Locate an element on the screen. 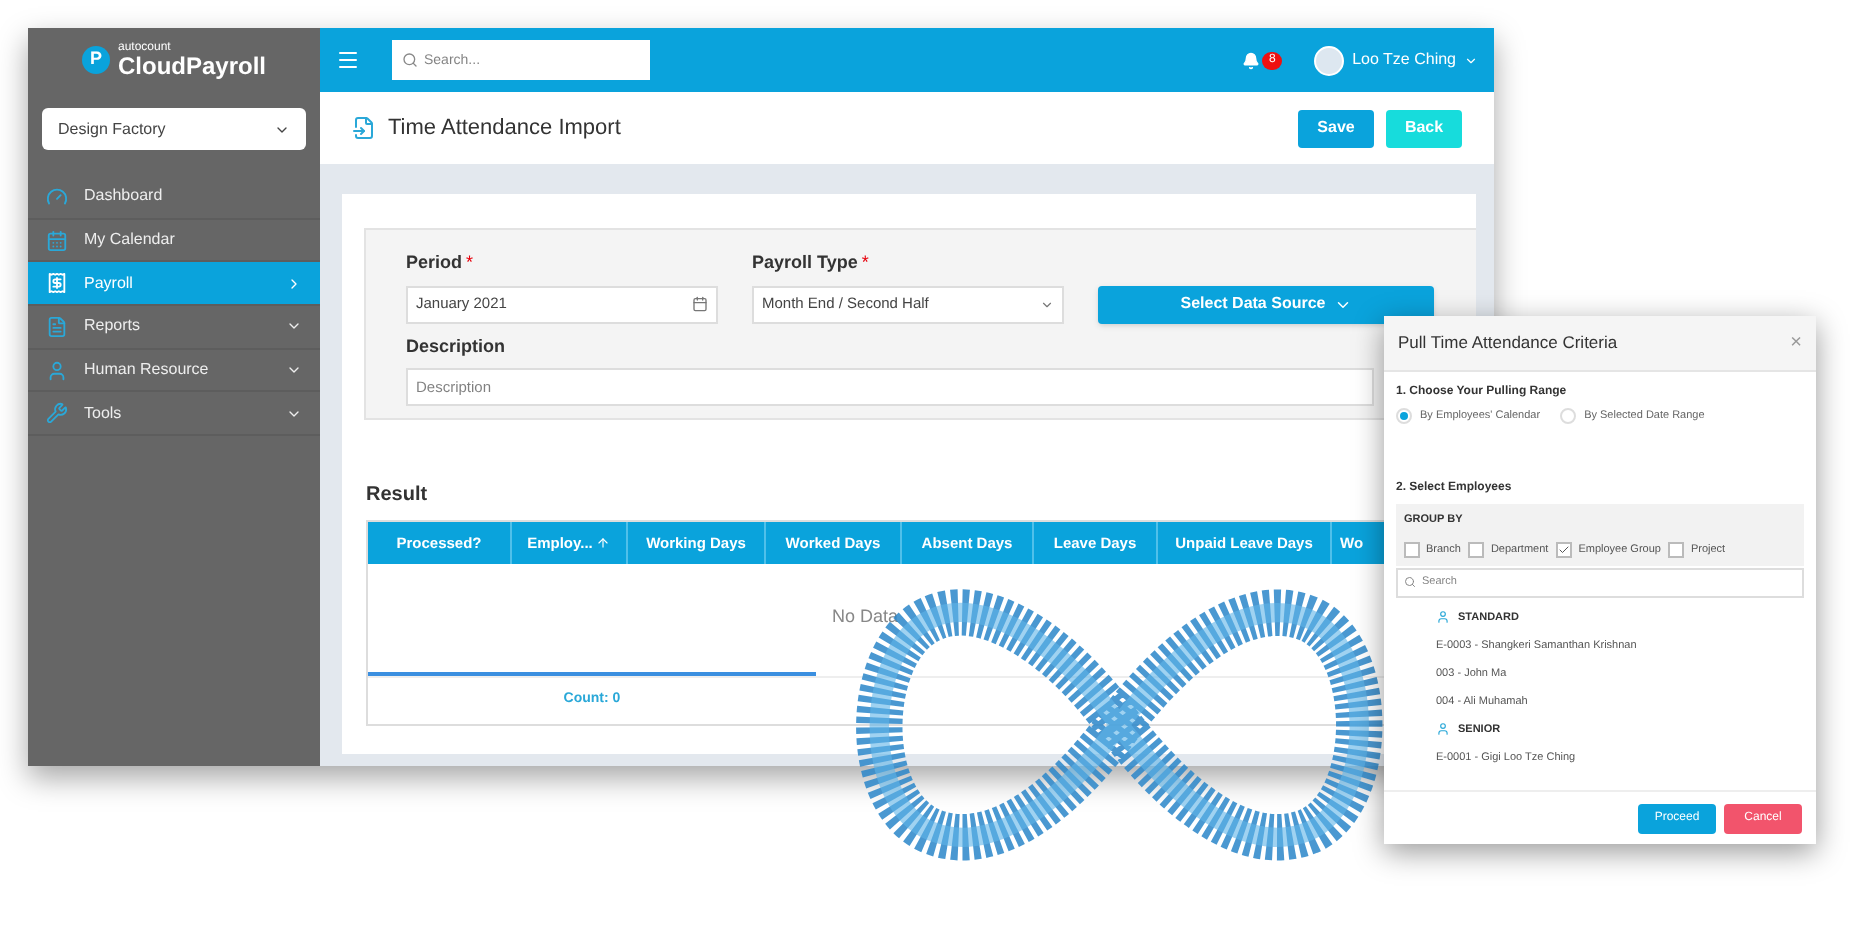 Image resolution: width=1866 pixels, height=950 pixels. import-icon is located at coordinates (364, 128).